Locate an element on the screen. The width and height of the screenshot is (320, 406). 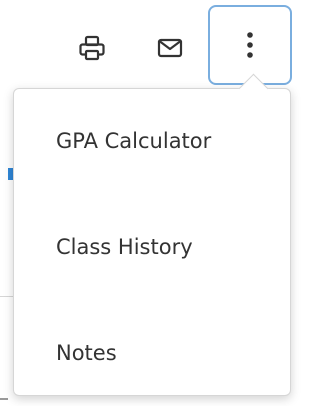
envelope-icon is located at coordinates (170, 48).